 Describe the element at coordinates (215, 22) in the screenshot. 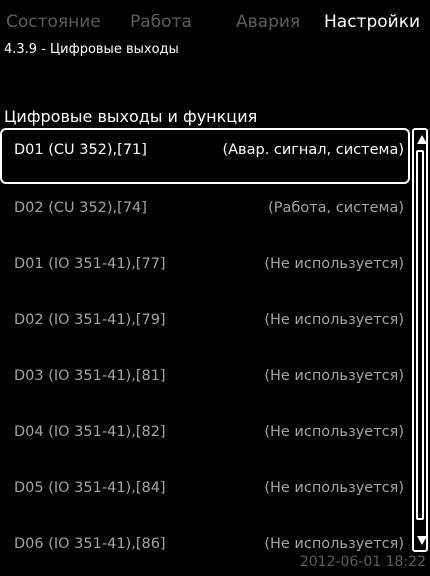

I see `tab-bar: Состояние Работа Авария Настройки` at that location.